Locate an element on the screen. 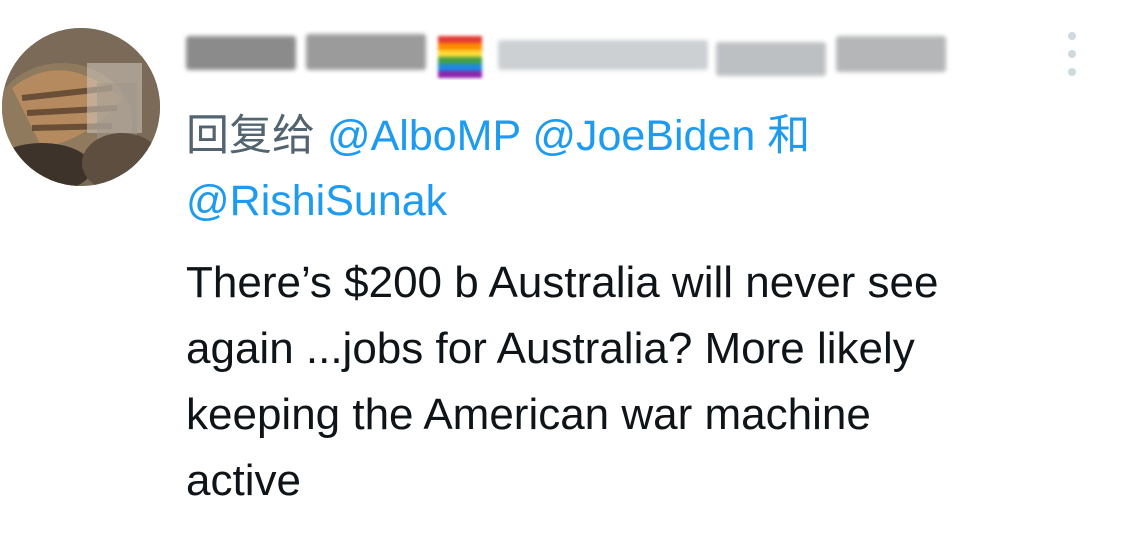  more-options-button is located at coordinates (1072, 54).